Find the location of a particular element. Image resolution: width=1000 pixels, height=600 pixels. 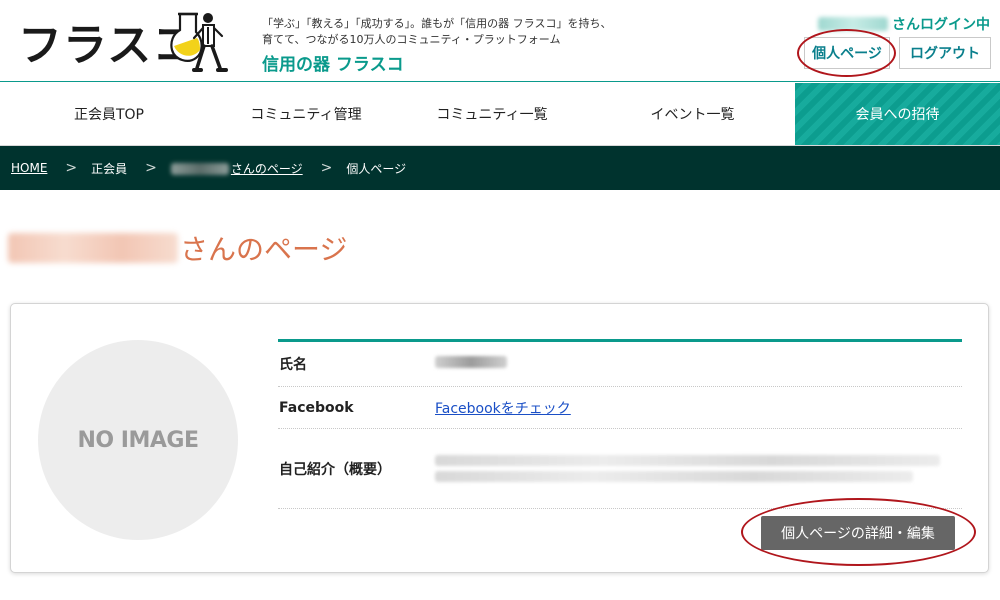

facebook-link: Facebookをチェック is located at coordinates (503, 409).